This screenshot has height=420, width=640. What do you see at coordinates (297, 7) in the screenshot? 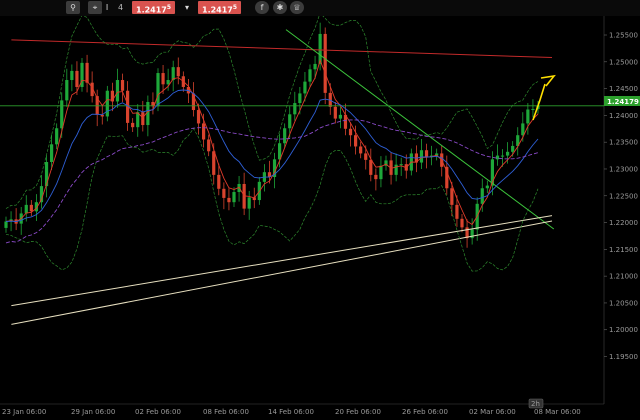
I see `crown-icon: ♕` at bounding box center [297, 7].